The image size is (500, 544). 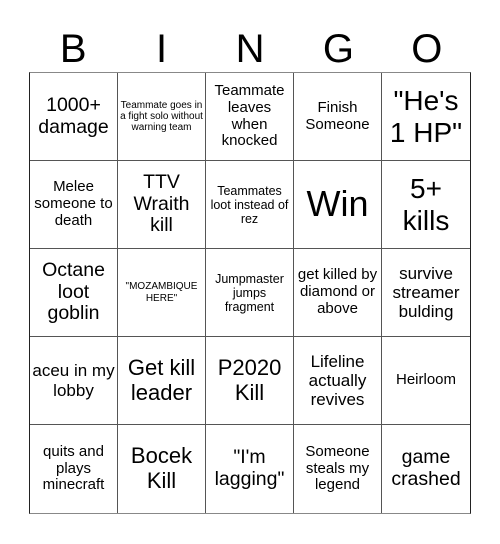 I want to click on bingo-cell: Win, so click(x=338, y=205).